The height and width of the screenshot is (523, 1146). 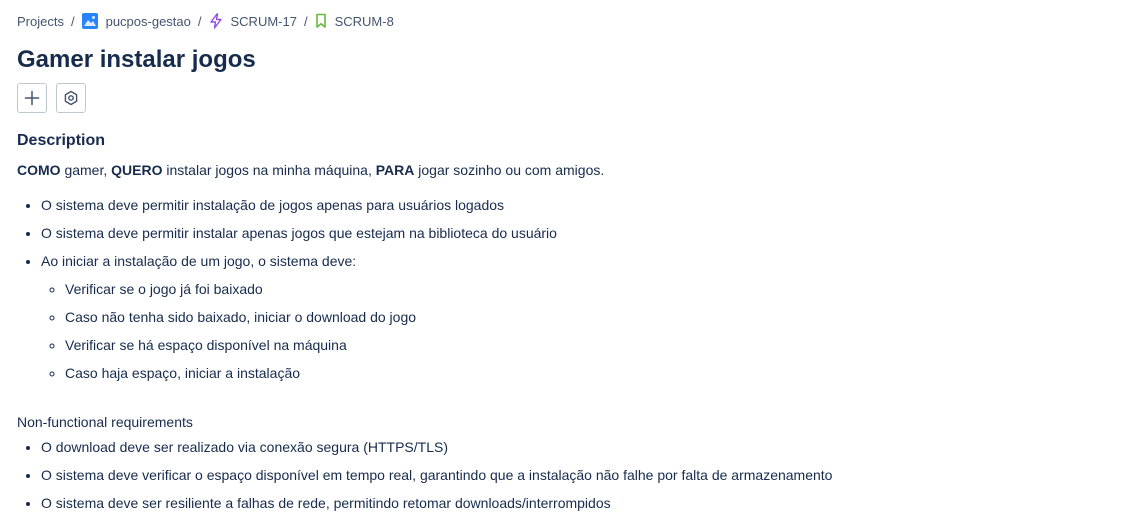 I want to click on breadcrumb-projects: Projects, so click(x=40, y=21).